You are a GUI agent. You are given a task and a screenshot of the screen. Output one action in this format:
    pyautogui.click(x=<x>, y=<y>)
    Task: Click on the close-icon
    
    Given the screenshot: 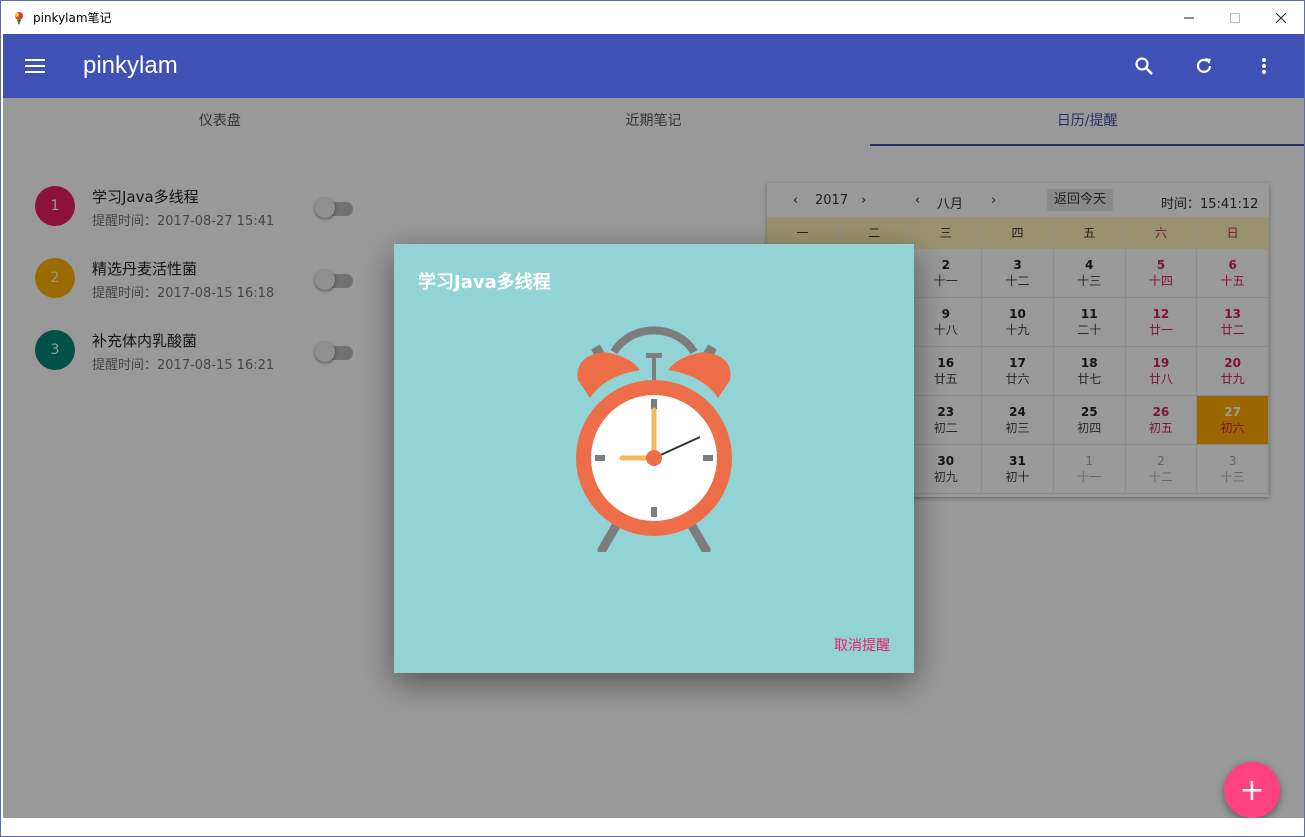 What is the action you would take?
    pyautogui.click(x=1281, y=17)
    